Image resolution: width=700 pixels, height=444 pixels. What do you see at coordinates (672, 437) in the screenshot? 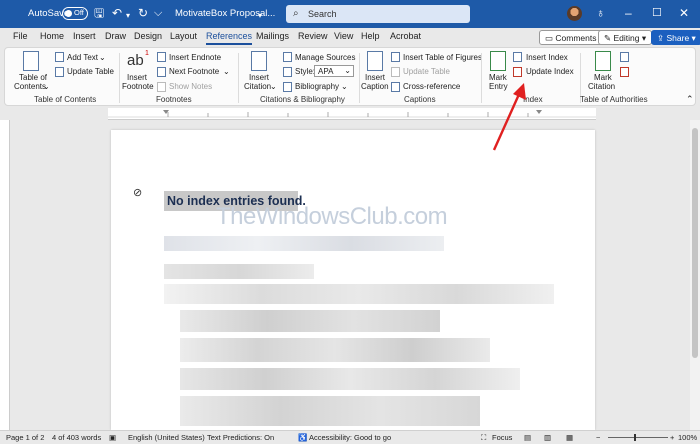
I see `zoom-in-icon: +` at bounding box center [672, 437].